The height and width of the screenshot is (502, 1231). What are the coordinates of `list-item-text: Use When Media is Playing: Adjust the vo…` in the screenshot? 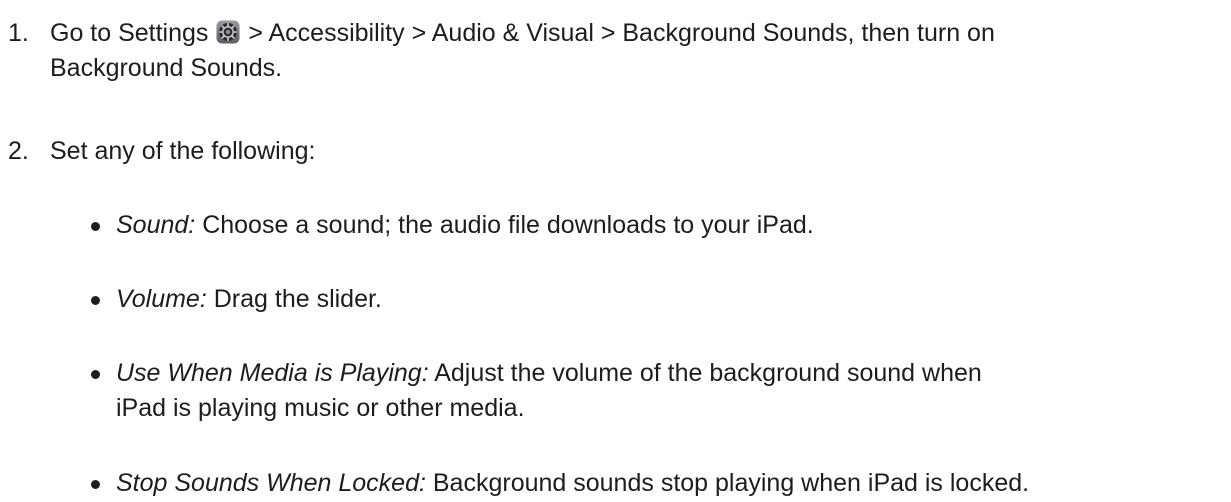 It's located at (672, 391).